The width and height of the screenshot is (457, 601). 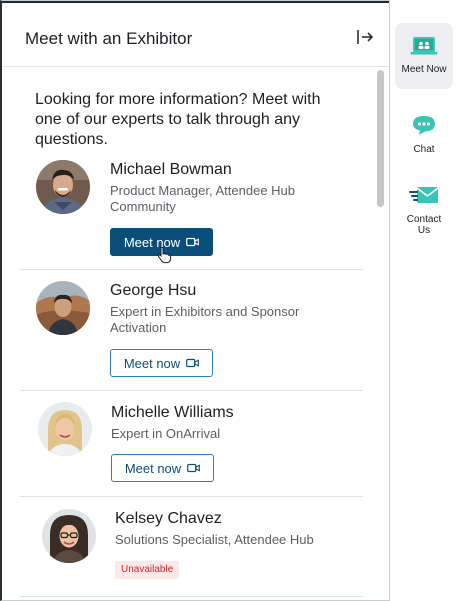 I want to click on rail-label: Meet Now, so click(x=424, y=69).